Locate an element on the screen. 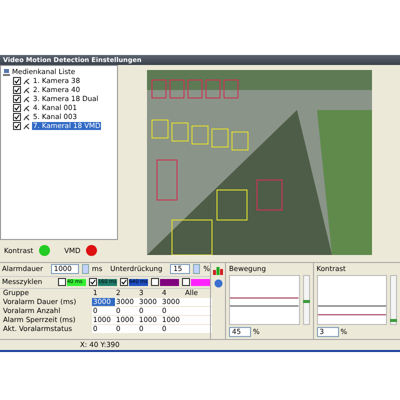  bar-chart-icon is located at coordinates (218, 270).